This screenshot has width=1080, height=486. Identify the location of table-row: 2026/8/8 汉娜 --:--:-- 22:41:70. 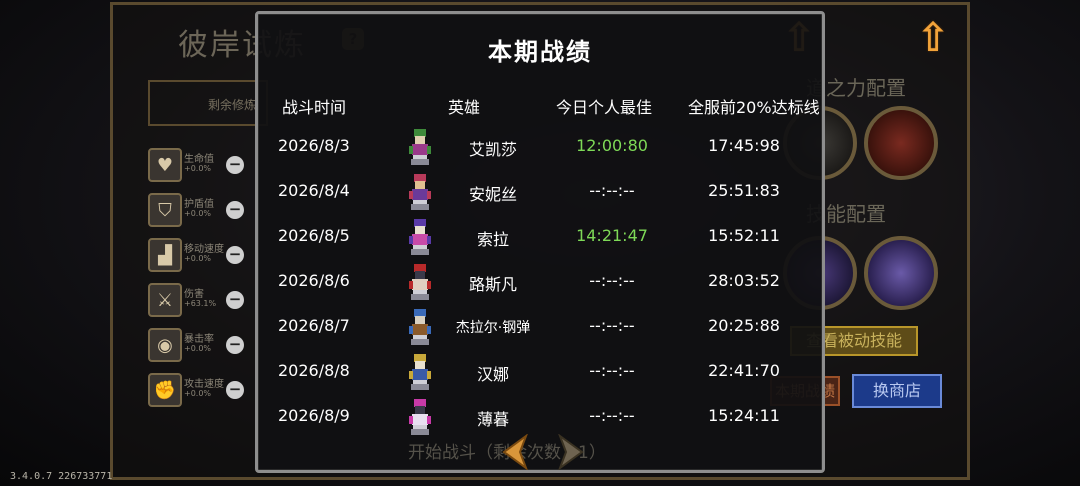
(543, 371).